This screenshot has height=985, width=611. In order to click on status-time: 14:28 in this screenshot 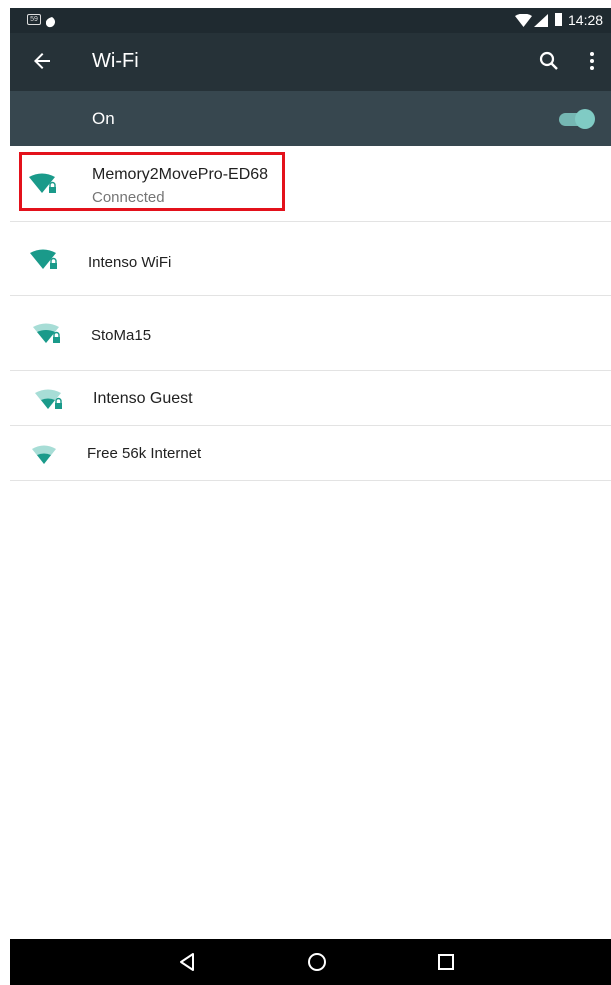, I will do `click(586, 20)`.